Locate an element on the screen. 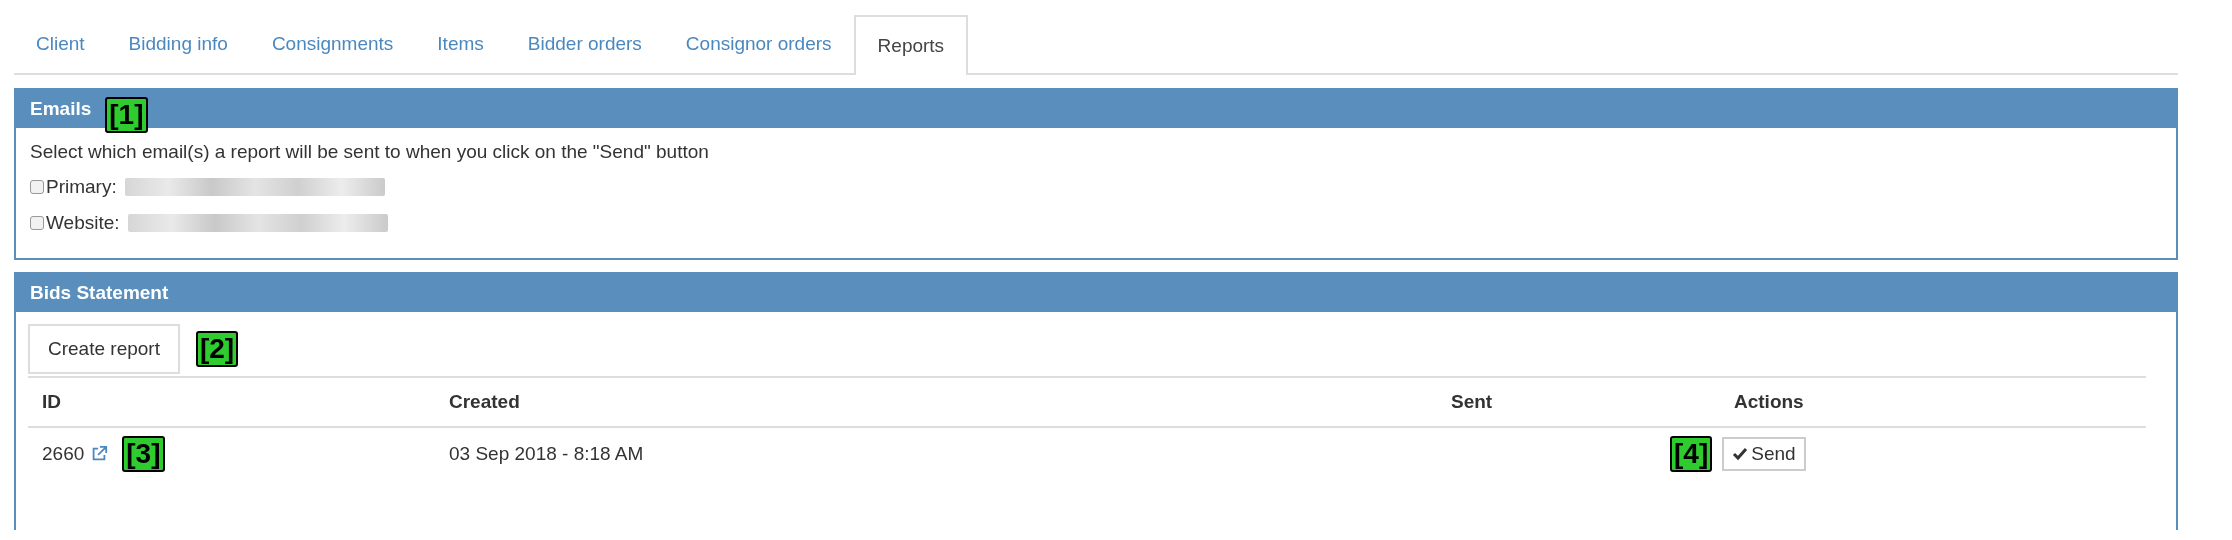 The width and height of the screenshot is (2232, 540). column-header: Sent is located at coordinates (1472, 401).